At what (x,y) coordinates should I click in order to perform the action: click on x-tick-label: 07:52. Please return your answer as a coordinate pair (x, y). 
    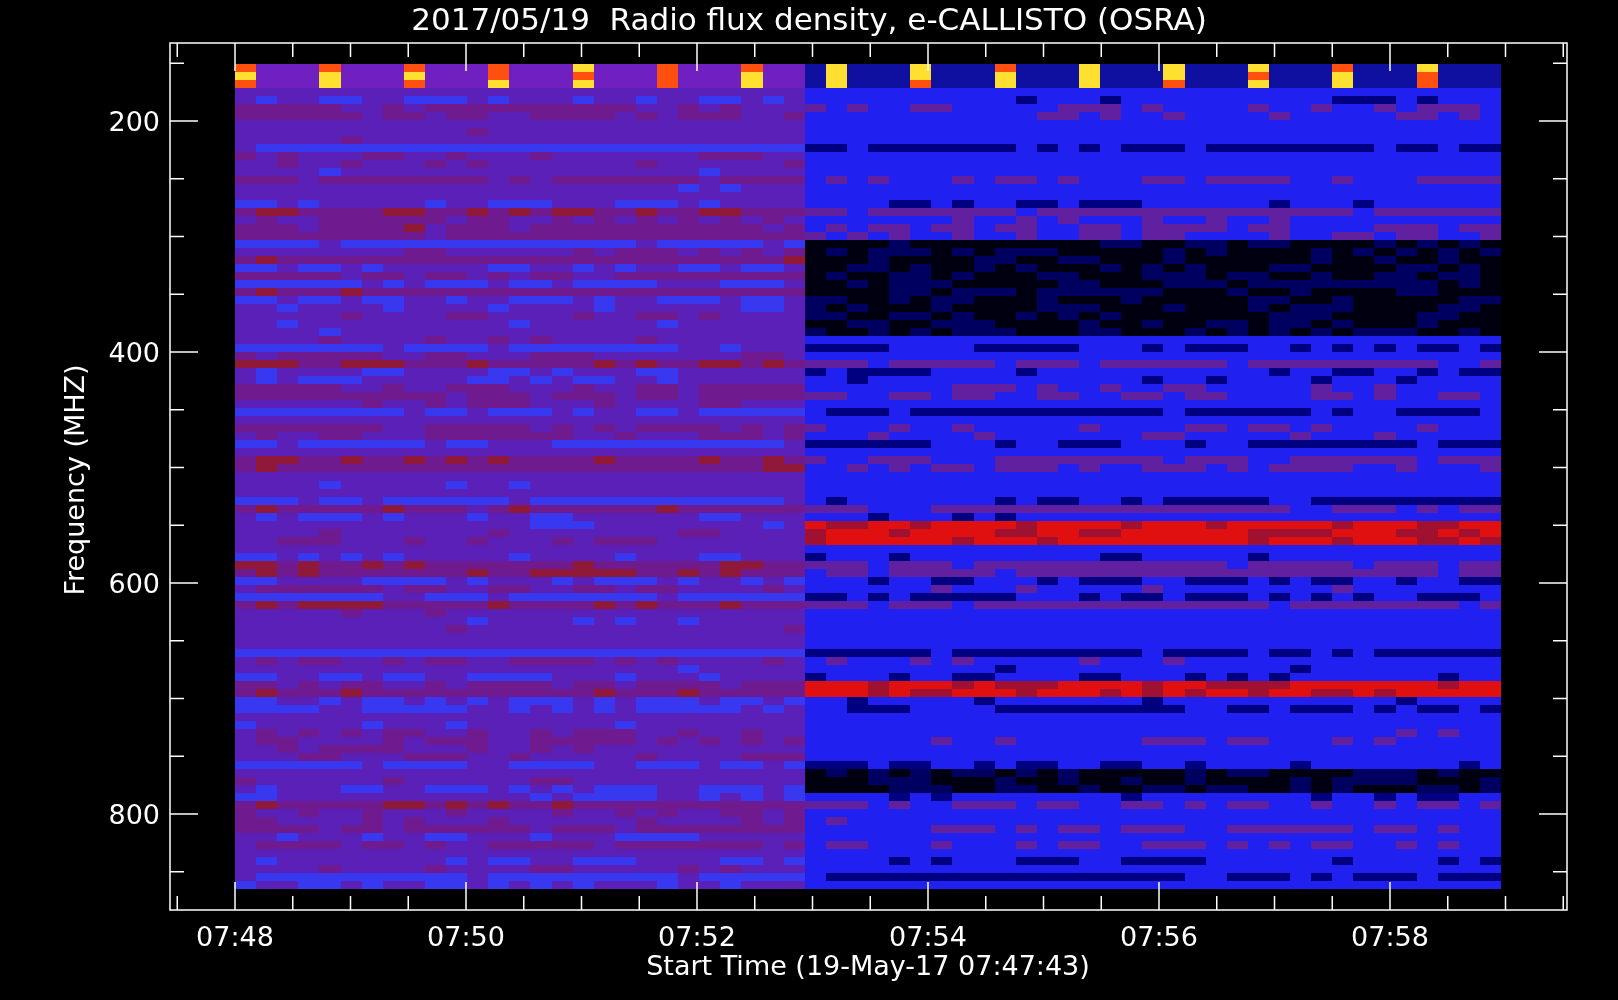
    Looking at the image, I should click on (697, 936).